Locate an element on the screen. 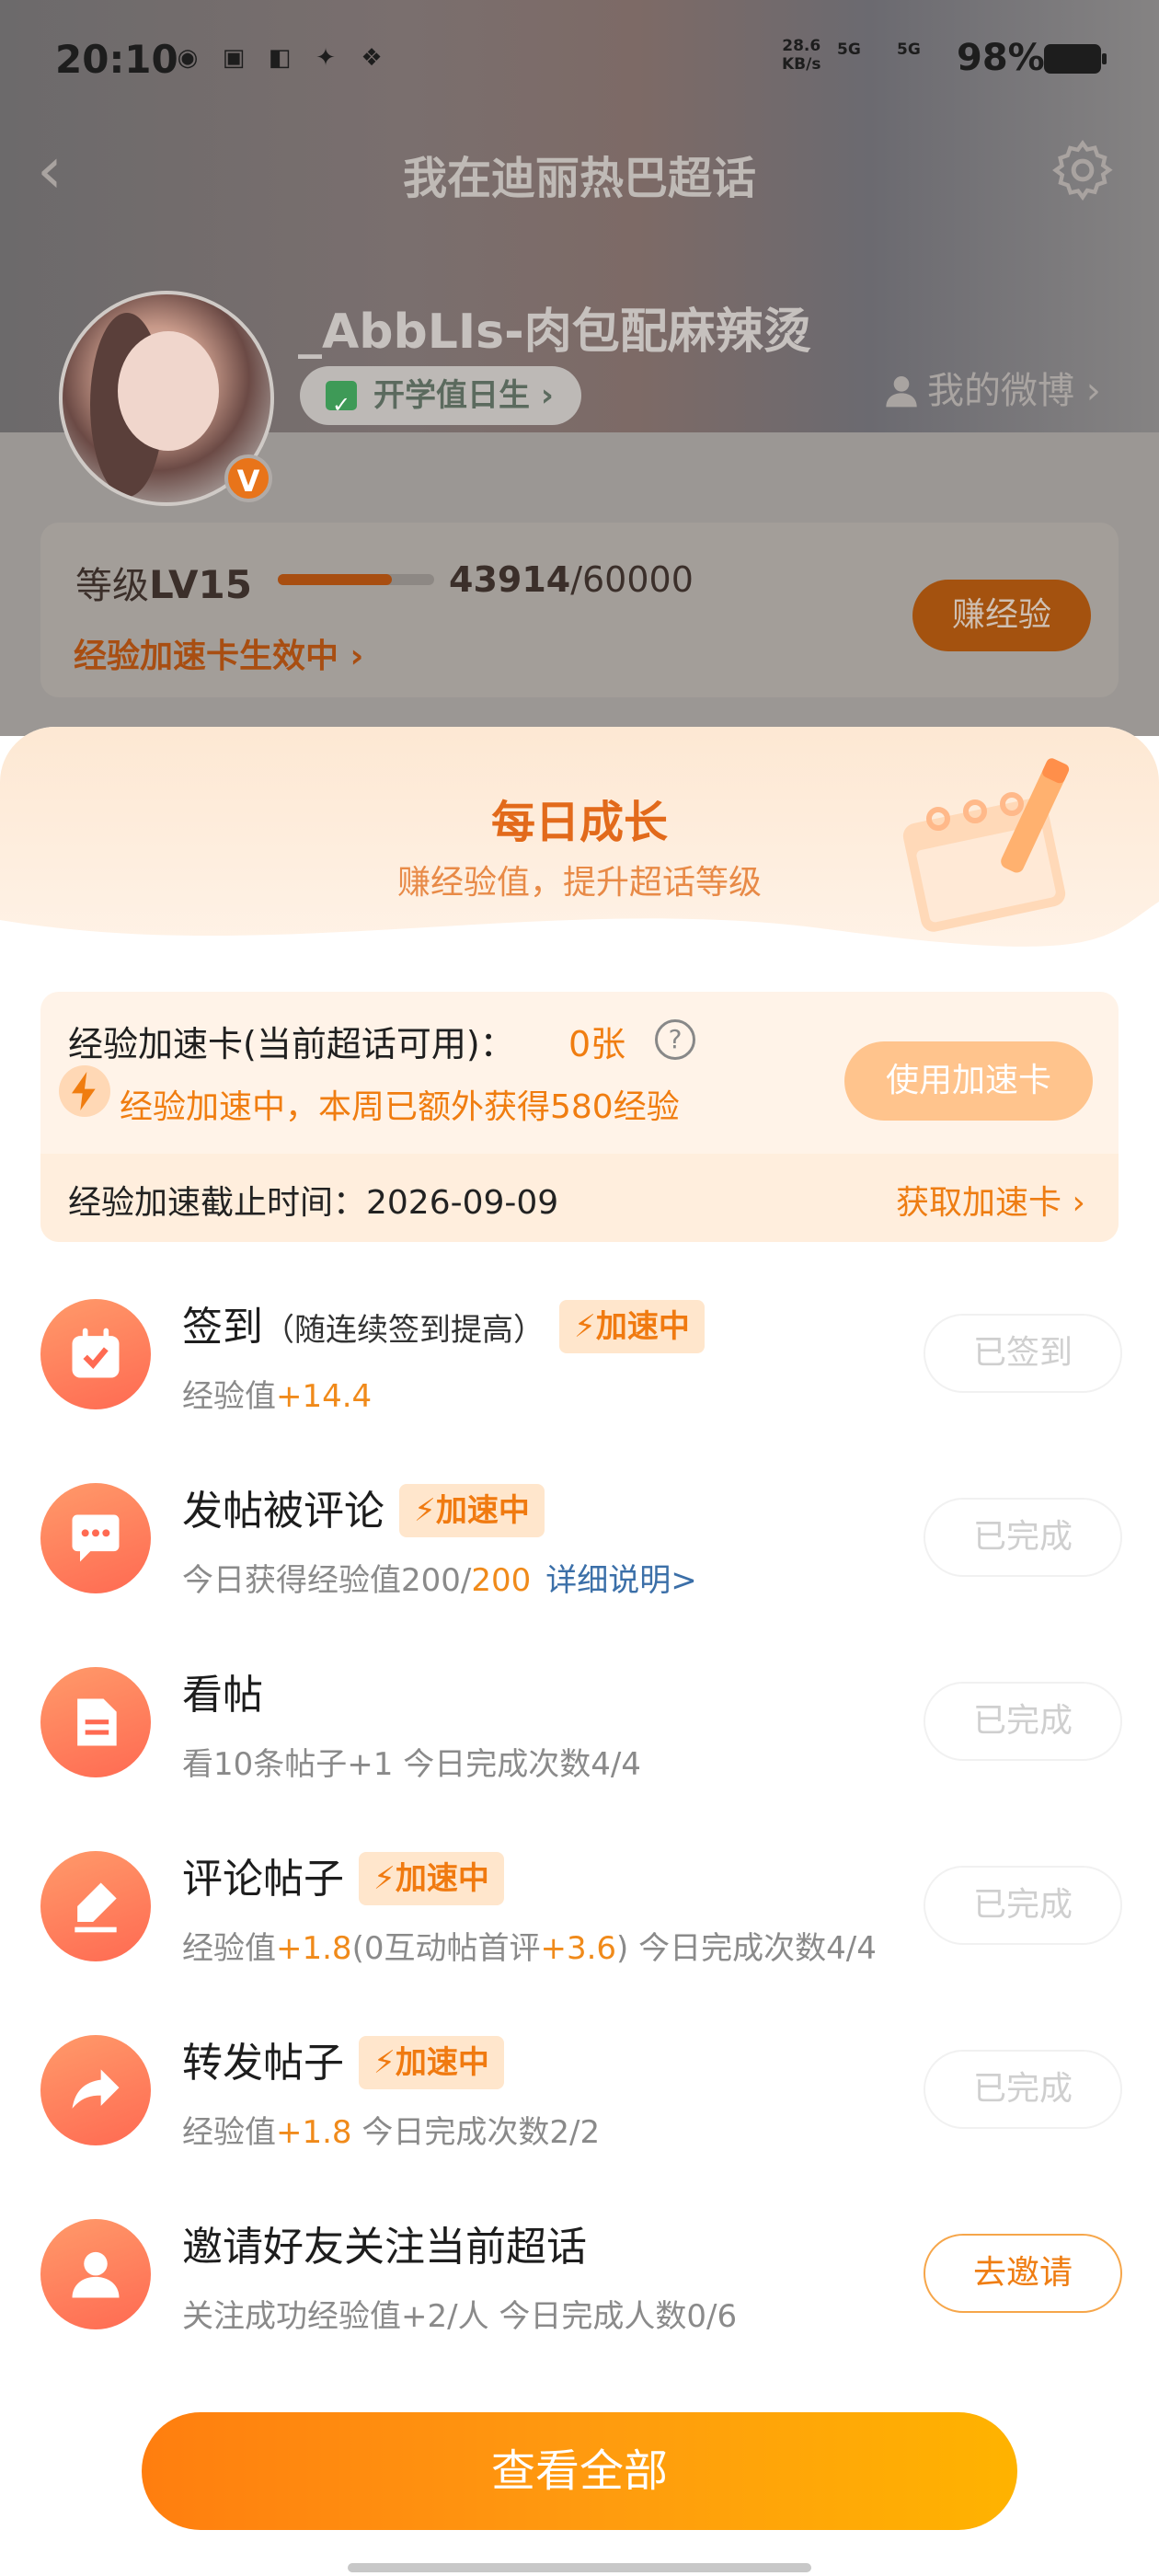 The height and width of the screenshot is (2576, 1159). wechat-icon: ❖ is located at coordinates (372, 58).